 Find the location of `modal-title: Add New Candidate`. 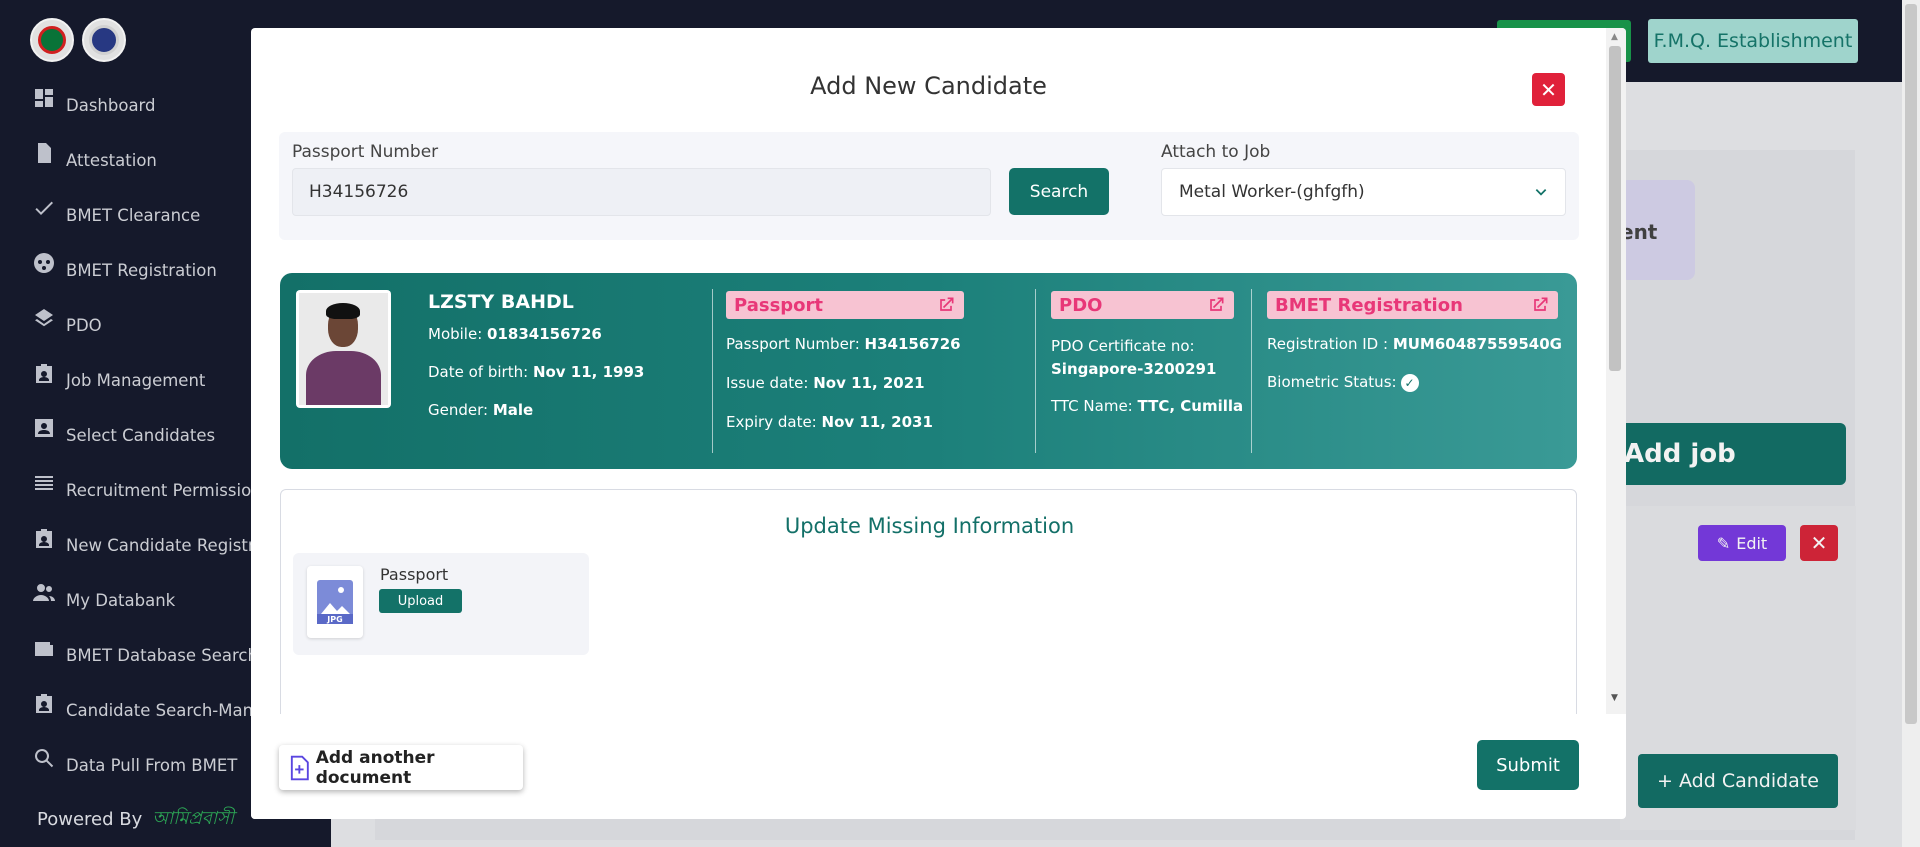

modal-title: Add New Candidate is located at coordinates (928, 86).